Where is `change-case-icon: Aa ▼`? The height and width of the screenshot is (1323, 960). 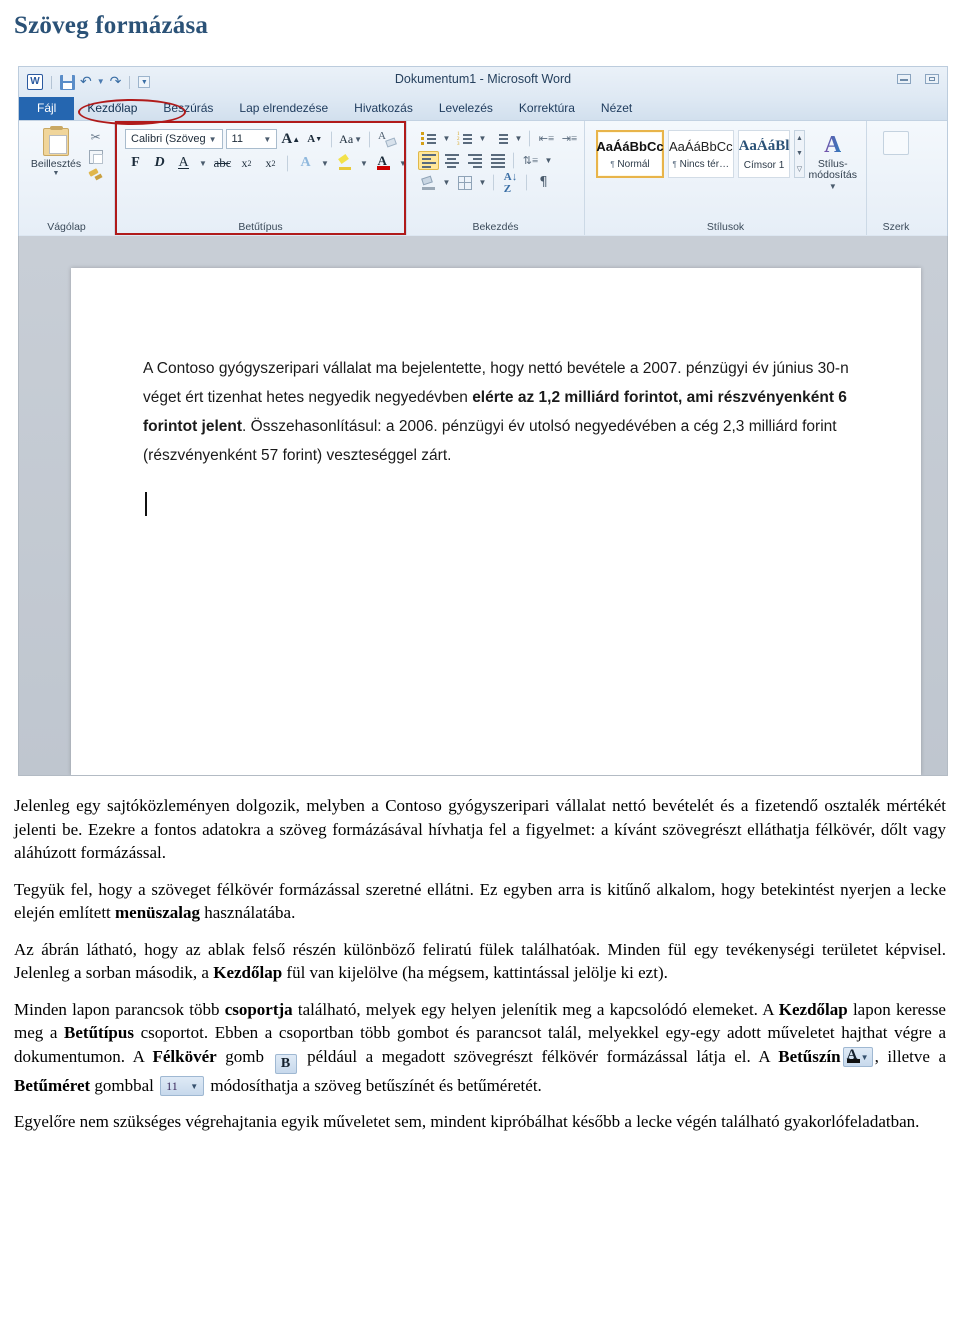 change-case-icon: Aa ▼ is located at coordinates (351, 139).